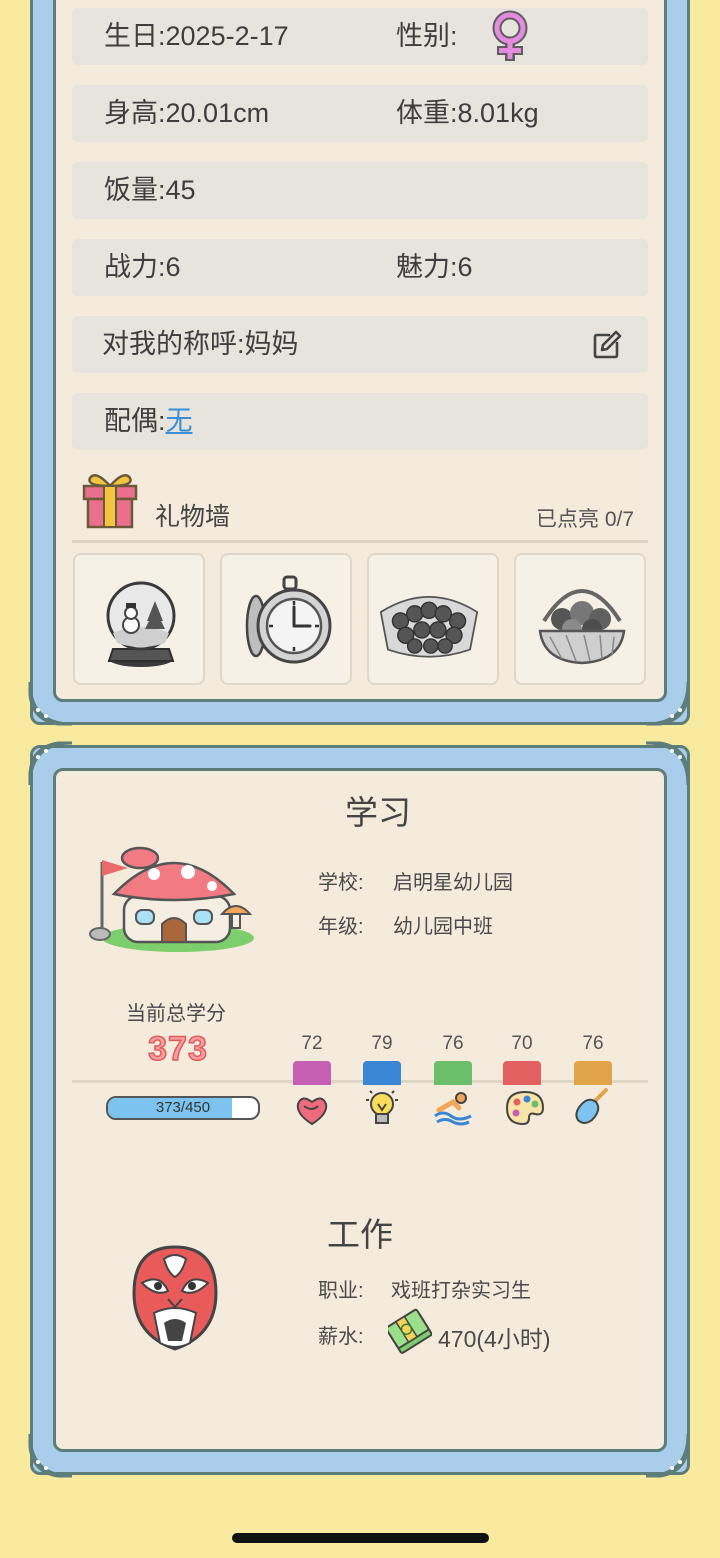  I want to click on spouse-label: 配偶:, so click(135, 421).